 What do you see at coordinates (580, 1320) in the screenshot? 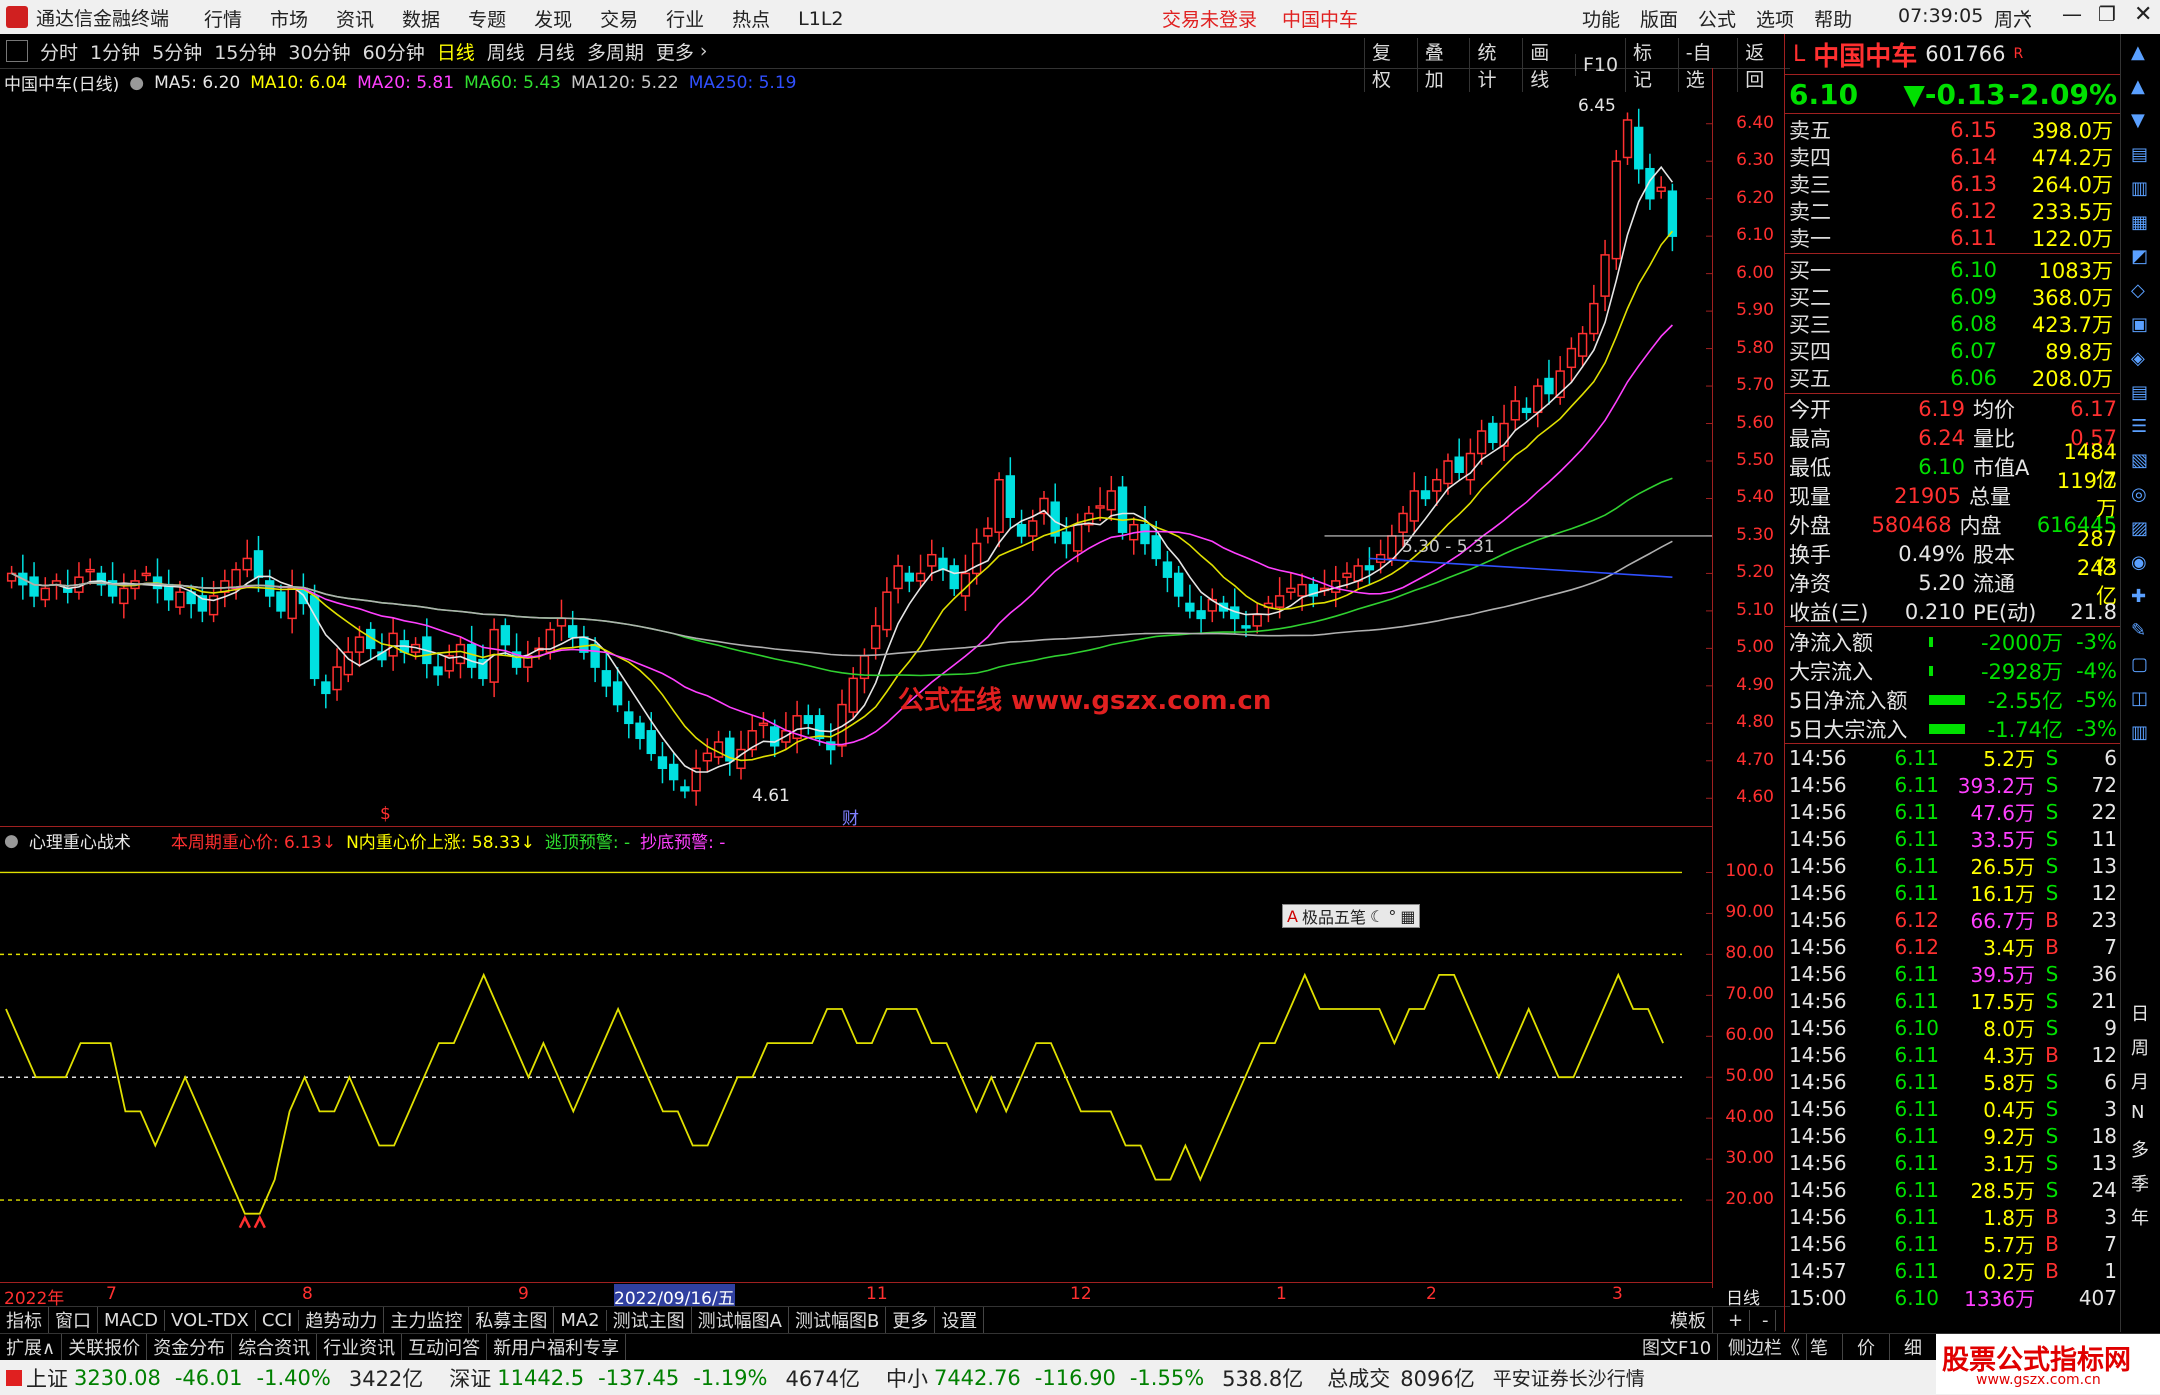
I see `tab-ma2: MA2` at bounding box center [580, 1320].